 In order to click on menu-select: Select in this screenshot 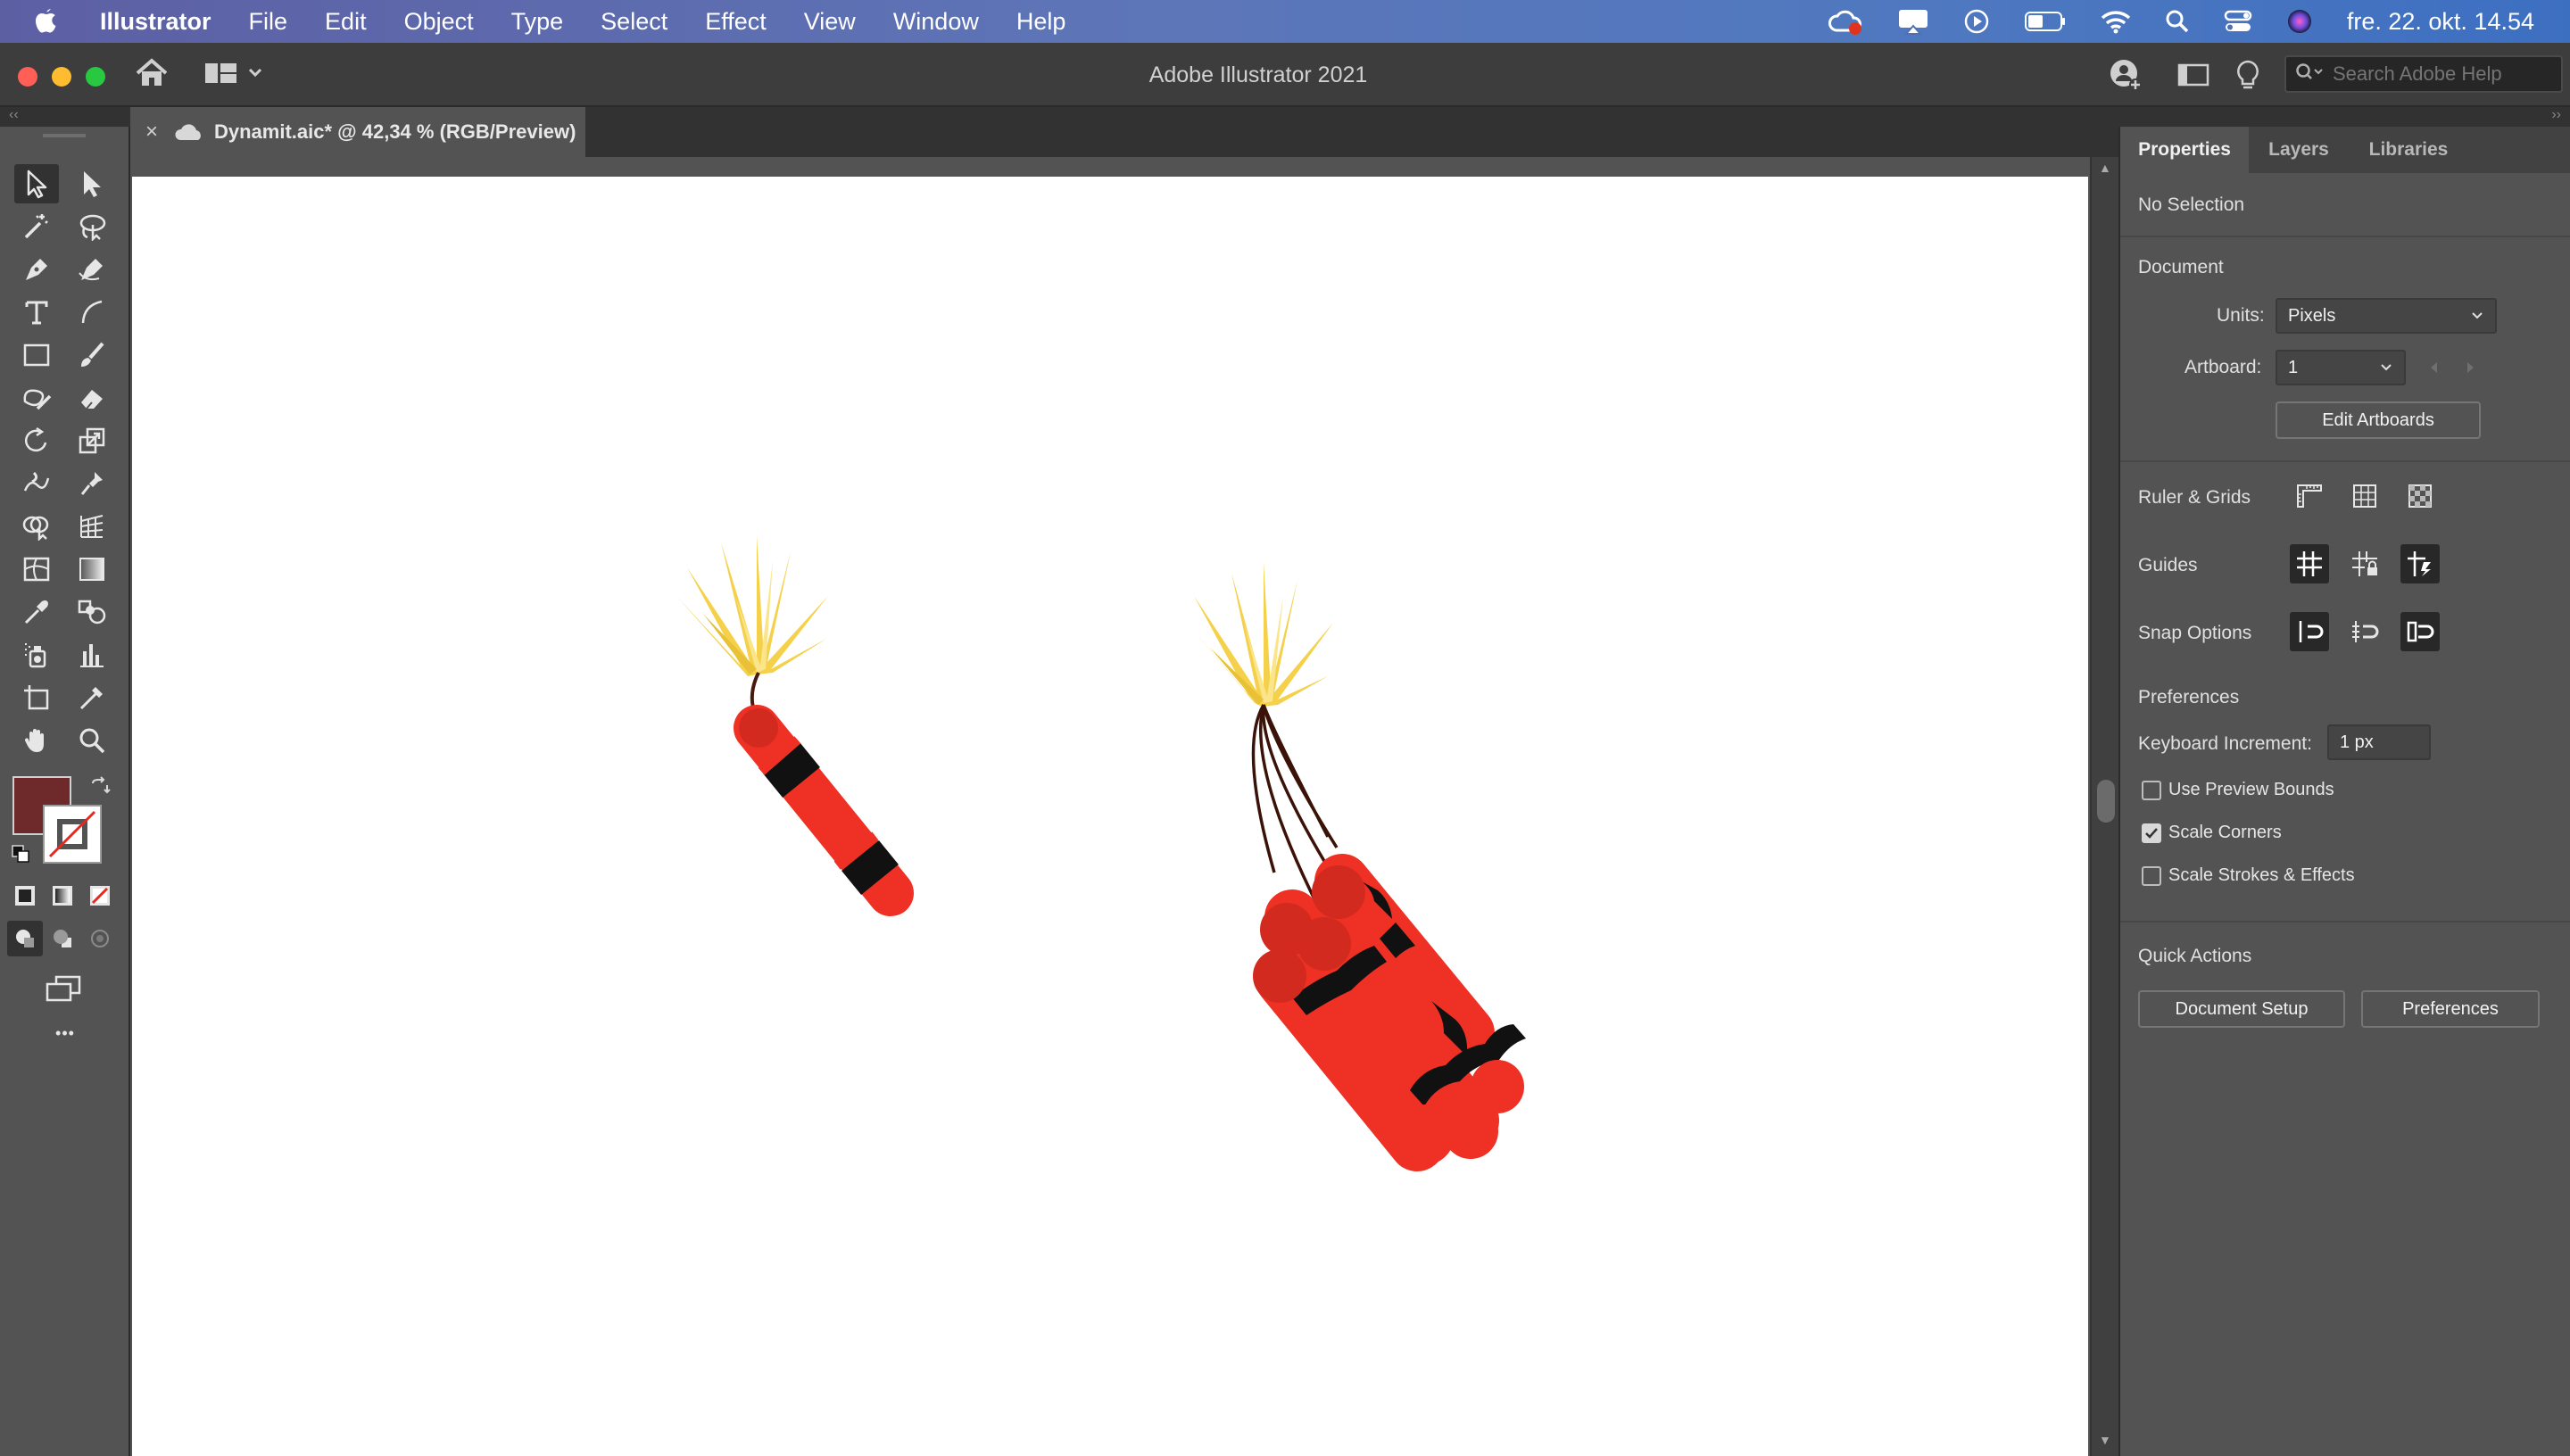, I will do `click(634, 22)`.